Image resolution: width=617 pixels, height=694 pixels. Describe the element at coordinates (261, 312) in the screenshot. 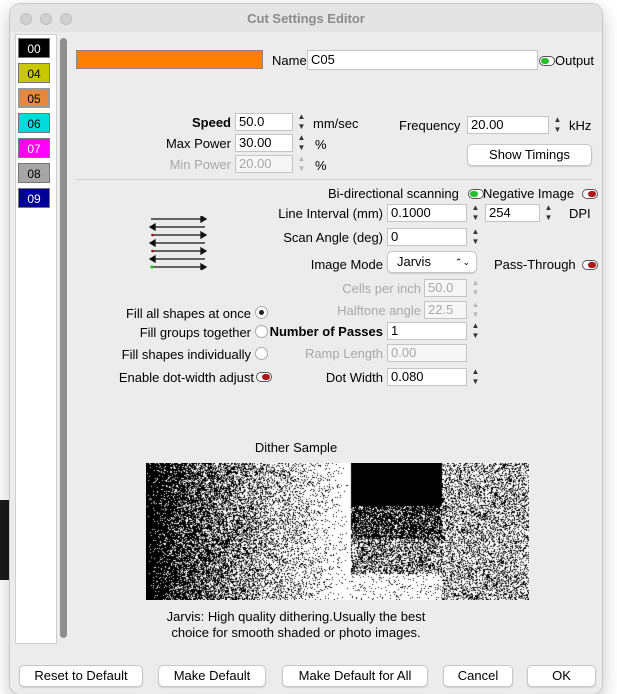

I see `fill-all-radio` at that location.